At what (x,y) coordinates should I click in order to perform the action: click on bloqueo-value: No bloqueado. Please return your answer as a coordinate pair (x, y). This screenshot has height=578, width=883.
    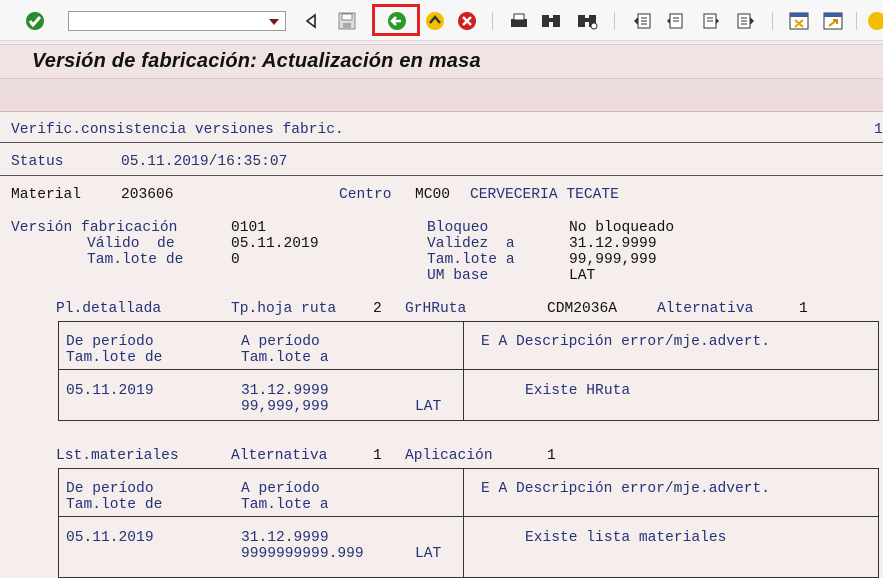
    Looking at the image, I should click on (622, 228).